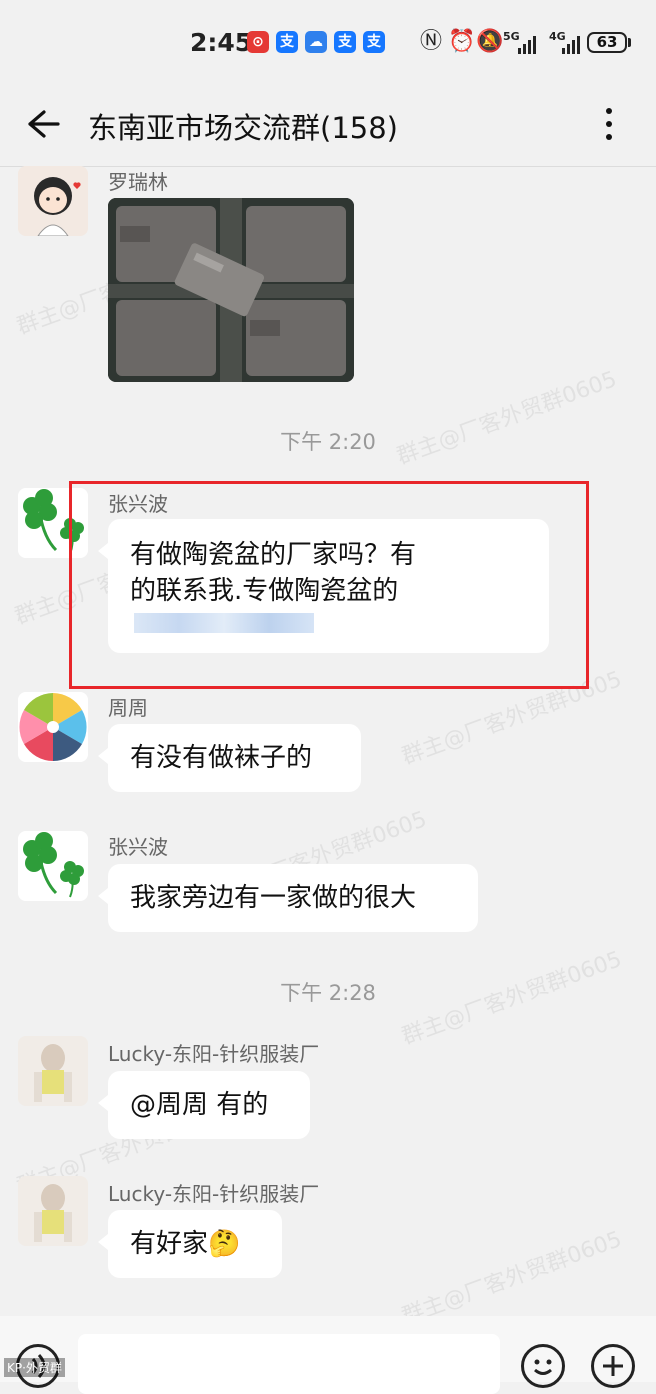  I want to click on smiley-icon, so click(543, 1366).